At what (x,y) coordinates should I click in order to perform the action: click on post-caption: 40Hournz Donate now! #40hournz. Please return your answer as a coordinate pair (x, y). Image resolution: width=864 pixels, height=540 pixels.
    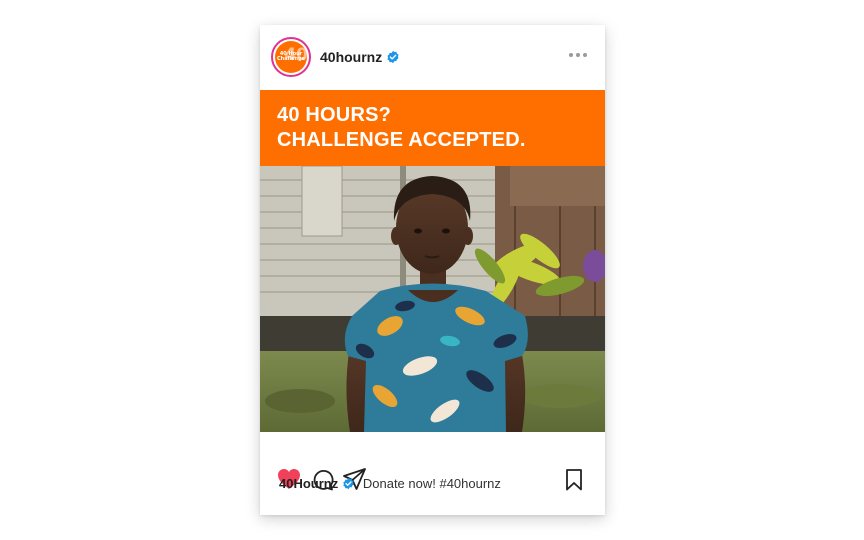
    Looking at the image, I should click on (390, 483).